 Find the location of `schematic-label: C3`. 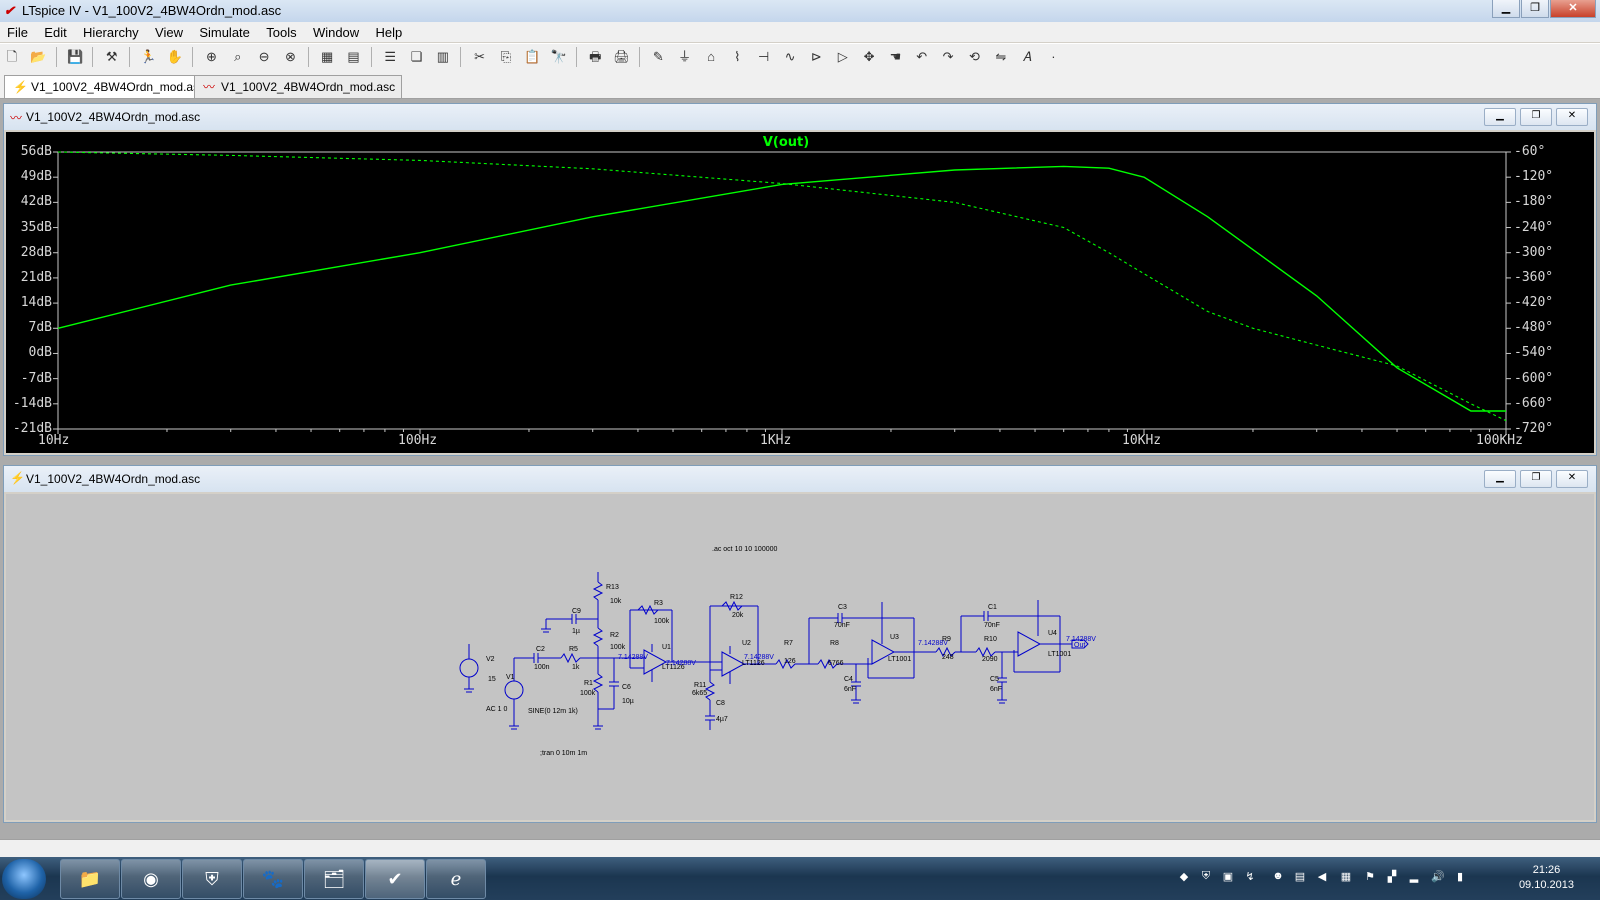

schematic-label: C3 is located at coordinates (842, 607).